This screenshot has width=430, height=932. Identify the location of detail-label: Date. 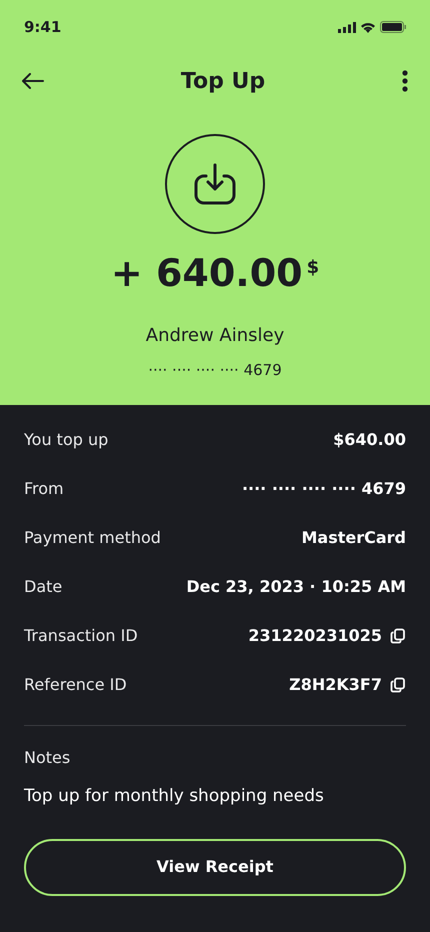
(43, 587).